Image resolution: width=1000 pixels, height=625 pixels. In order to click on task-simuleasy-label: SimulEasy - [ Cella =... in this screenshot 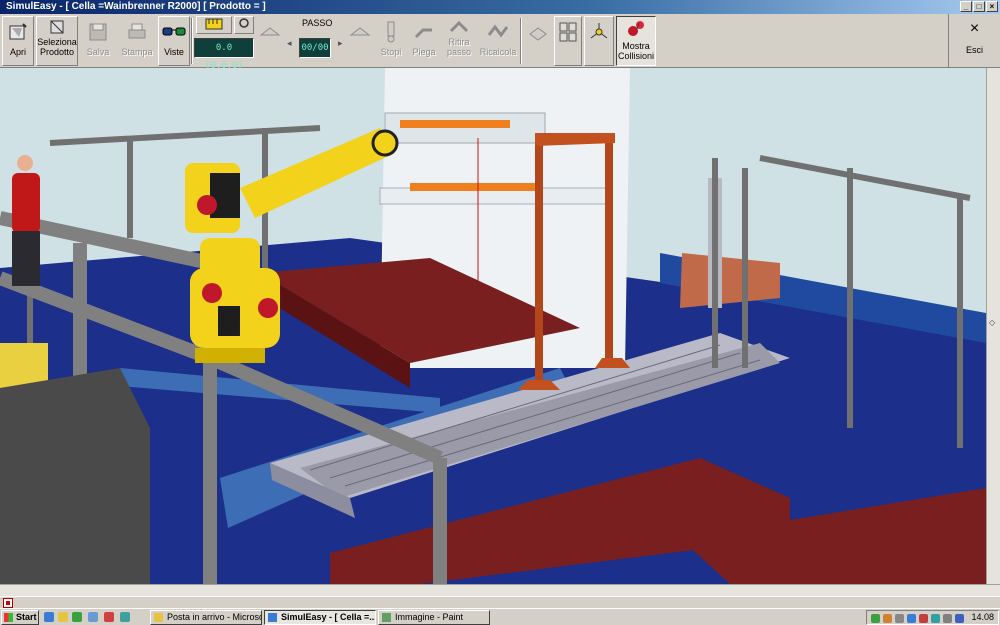, I will do `click(328, 617)`.